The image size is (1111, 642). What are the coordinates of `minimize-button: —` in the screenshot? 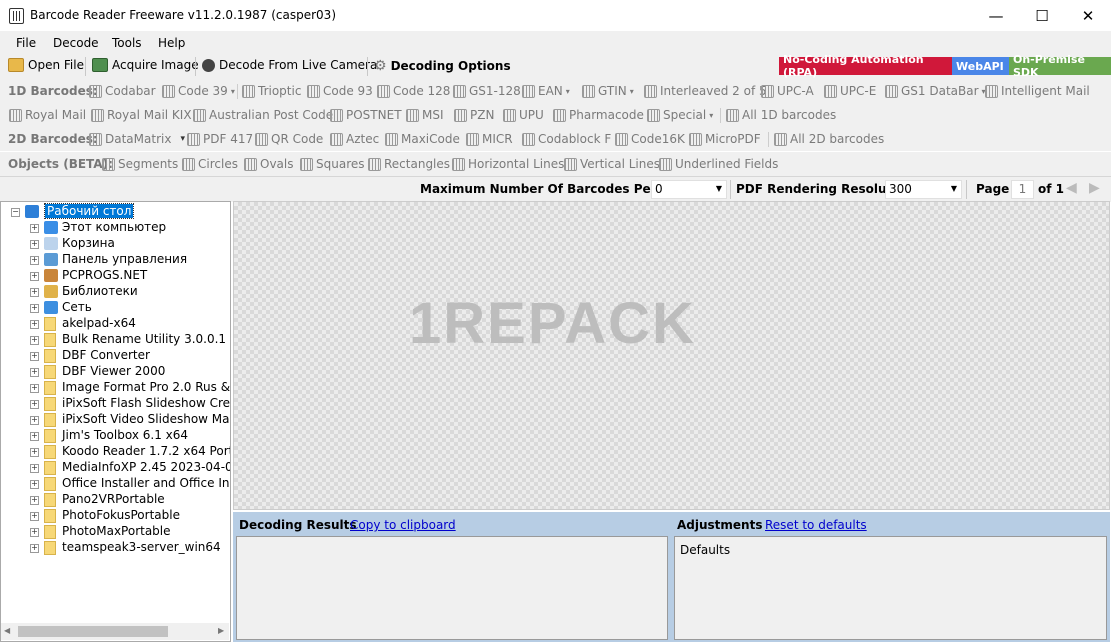 It's located at (996, 15).